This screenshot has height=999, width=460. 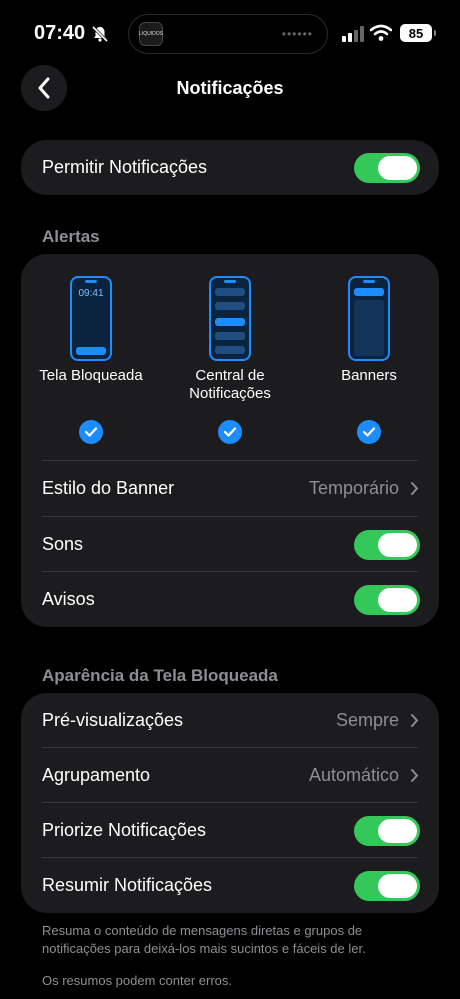 I want to click on banner-style-row: Estilo do Banner Temporário, so click(x=230, y=488).